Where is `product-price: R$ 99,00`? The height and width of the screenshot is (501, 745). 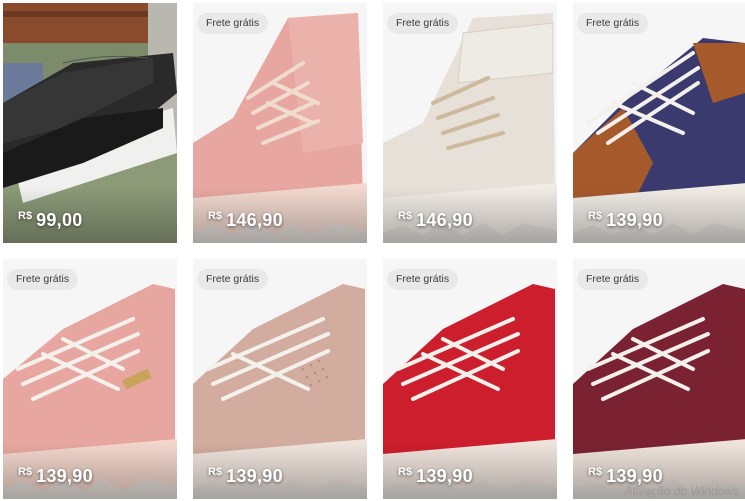 product-price: R$ 99,00 is located at coordinates (50, 220).